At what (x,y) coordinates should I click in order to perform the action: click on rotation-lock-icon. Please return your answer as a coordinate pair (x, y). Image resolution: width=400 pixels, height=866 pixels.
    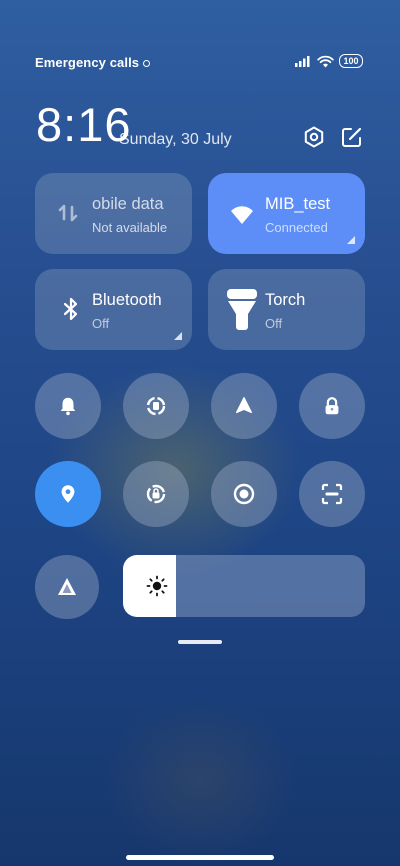
    Looking at the image, I should click on (156, 494).